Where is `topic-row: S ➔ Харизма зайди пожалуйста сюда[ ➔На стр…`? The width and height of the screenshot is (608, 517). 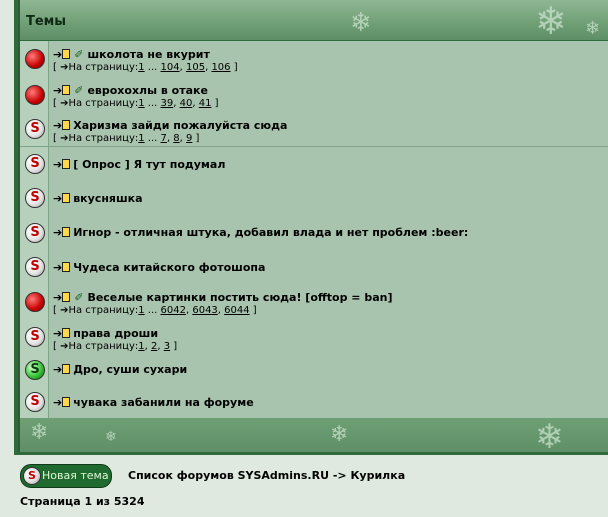
topic-row: S ➔ Харизма зайди пожалуйста сюда[ ➔На стр… is located at coordinates (314, 129).